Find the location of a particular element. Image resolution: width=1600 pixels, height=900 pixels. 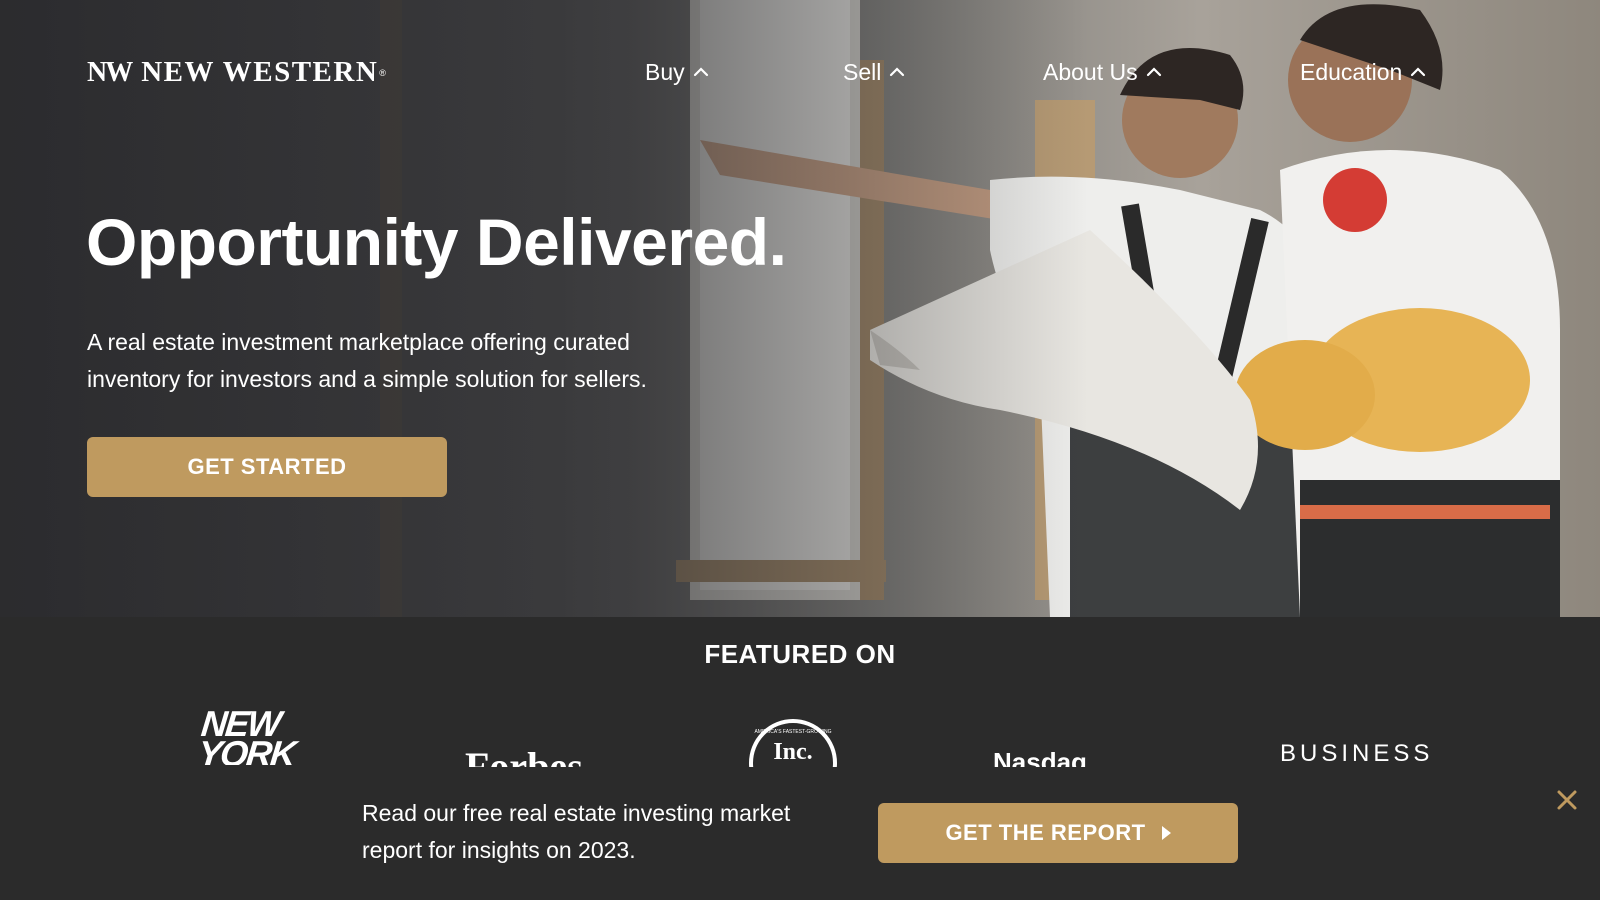

get-started-button: GET STARTED is located at coordinates (267, 467).